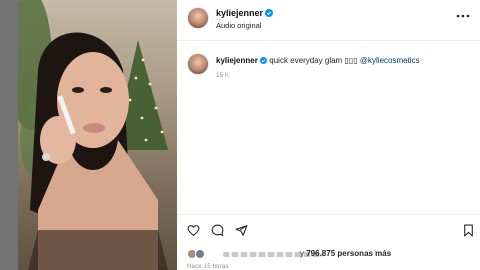  Describe the element at coordinates (193, 230) in the screenshot. I see `heart-icon` at that location.